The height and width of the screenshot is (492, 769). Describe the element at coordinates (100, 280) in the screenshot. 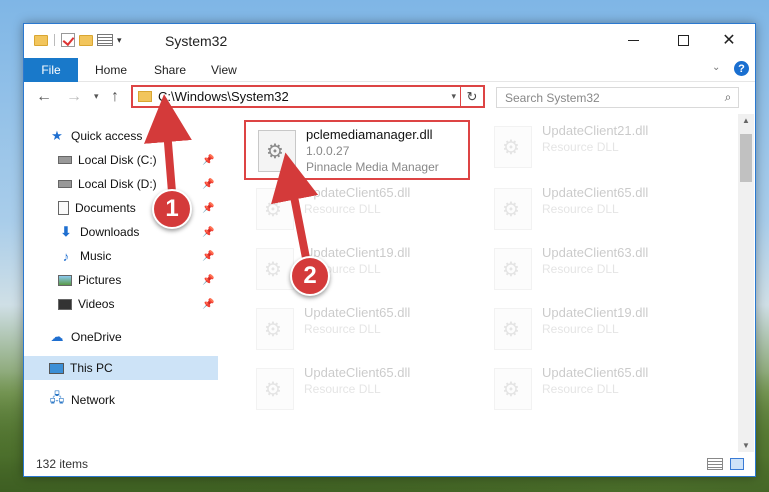

I see `sidebar-item-label: Pictures` at that location.